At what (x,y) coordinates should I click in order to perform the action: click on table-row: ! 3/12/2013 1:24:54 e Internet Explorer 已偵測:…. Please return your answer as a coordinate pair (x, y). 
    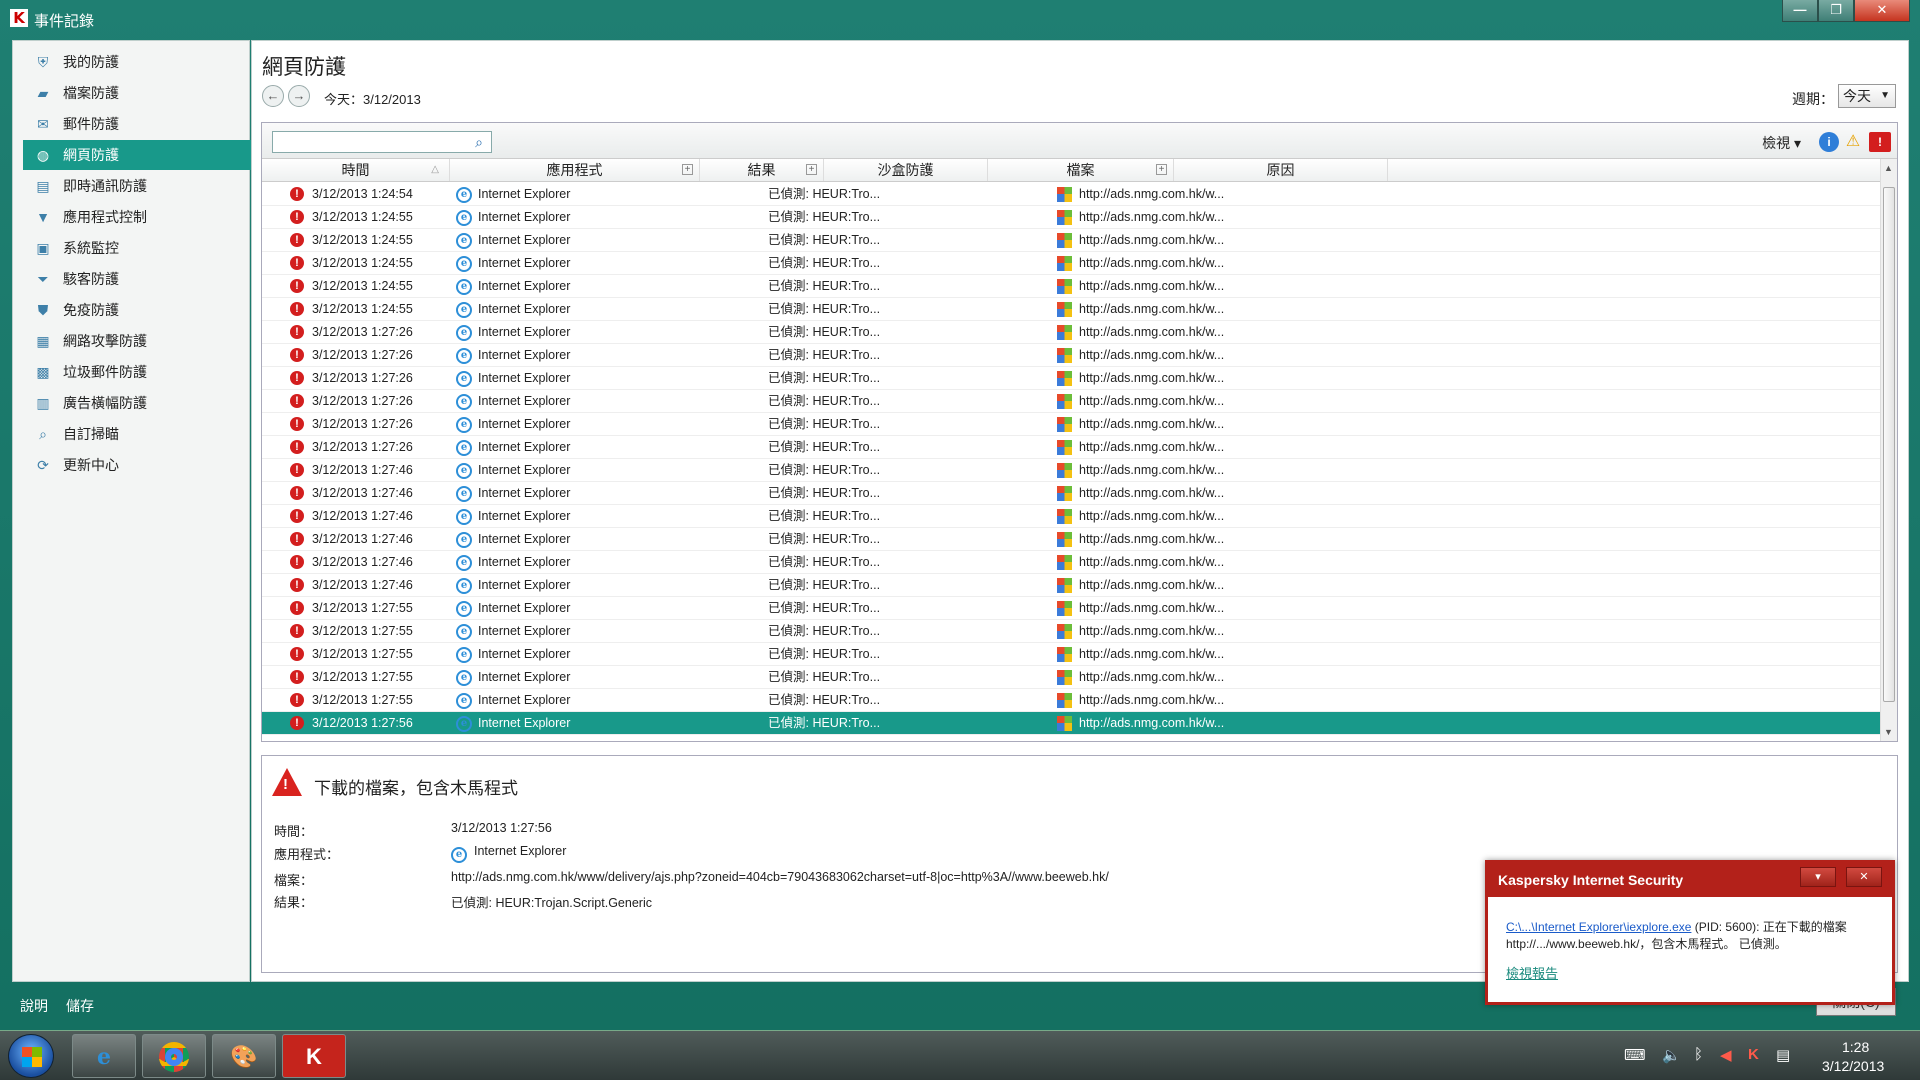
    Looking at the image, I should click on (1072, 194).